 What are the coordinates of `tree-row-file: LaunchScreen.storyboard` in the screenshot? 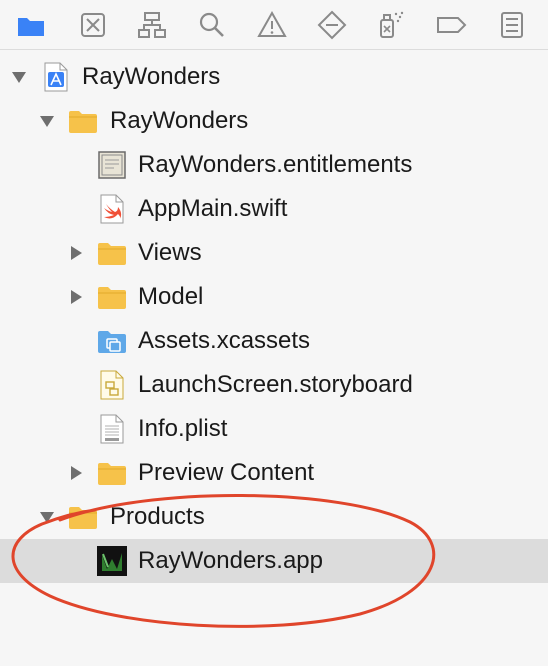 It's located at (274, 385).